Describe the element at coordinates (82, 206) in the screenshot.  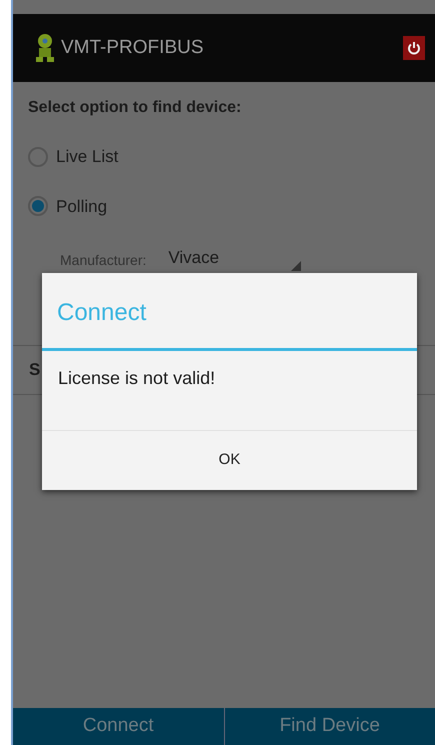
I see `option-label: Polling` at that location.